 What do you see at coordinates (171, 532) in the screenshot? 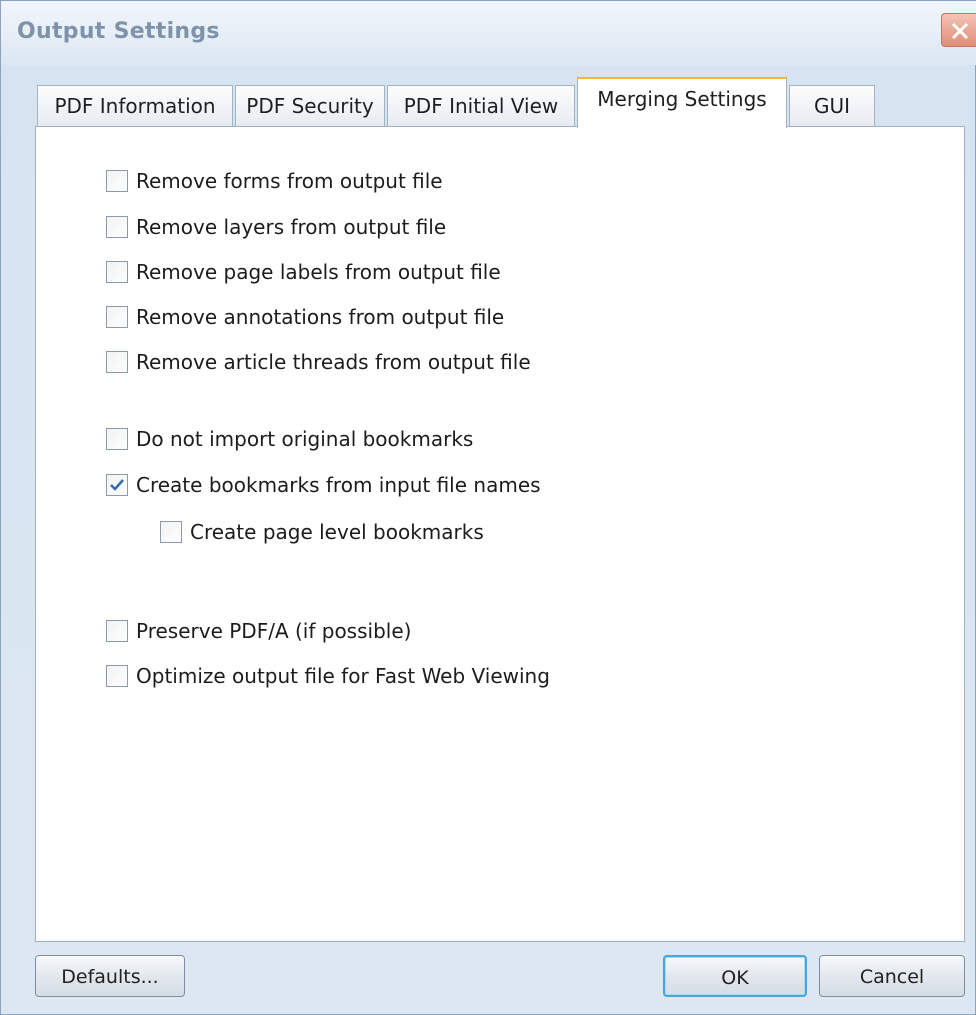
I see `page-level-bookmarks-checkbox` at bounding box center [171, 532].